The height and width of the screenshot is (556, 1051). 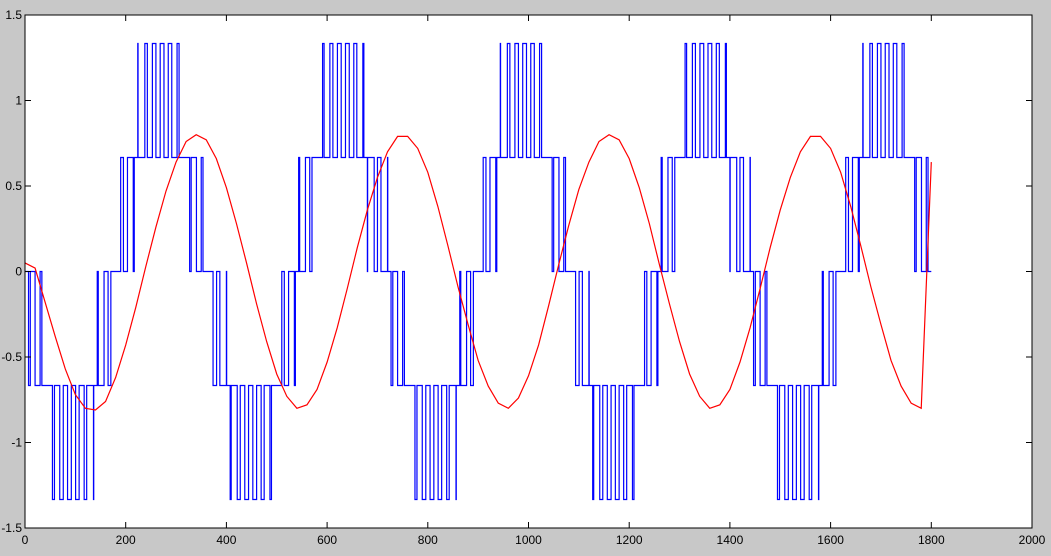 I want to click on x-tick-label: 800, so click(x=428, y=540).